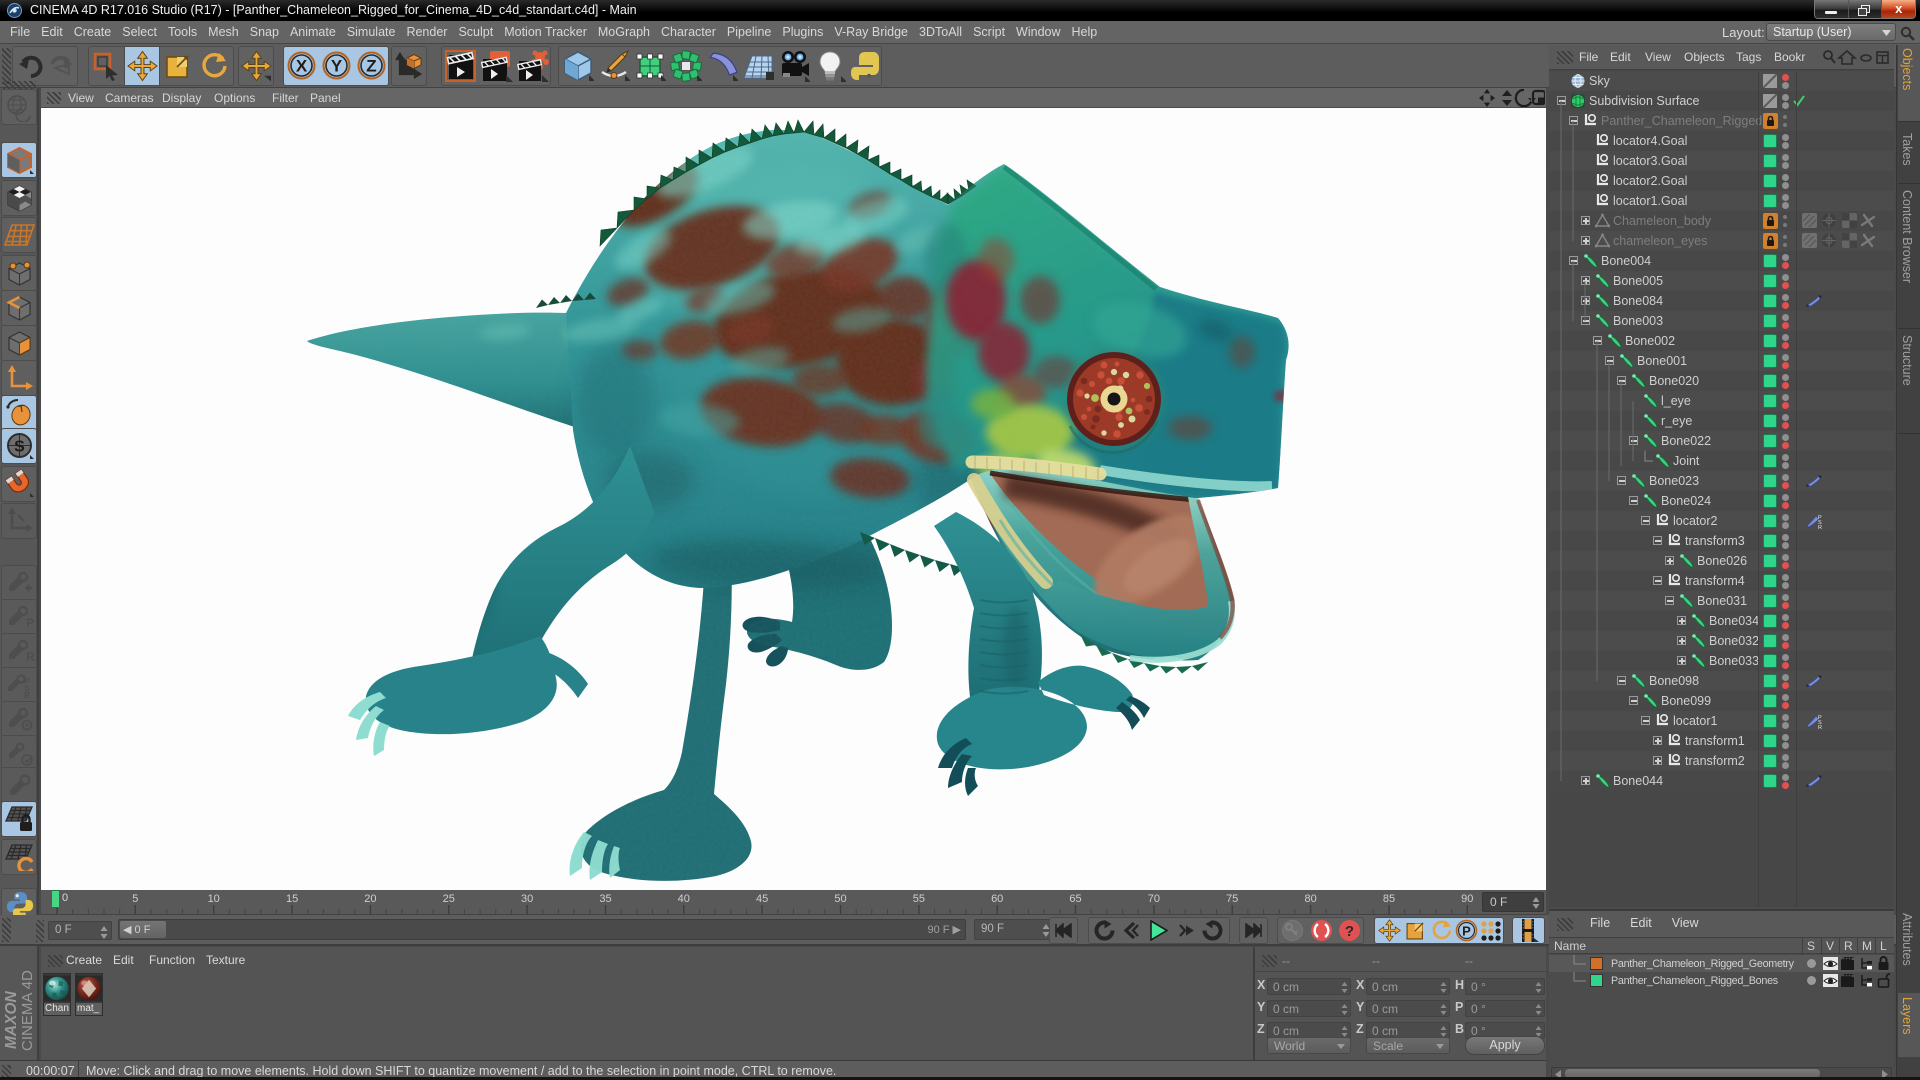  Describe the element at coordinates (337, 66) in the screenshot. I see `svg-text: Y` at that location.